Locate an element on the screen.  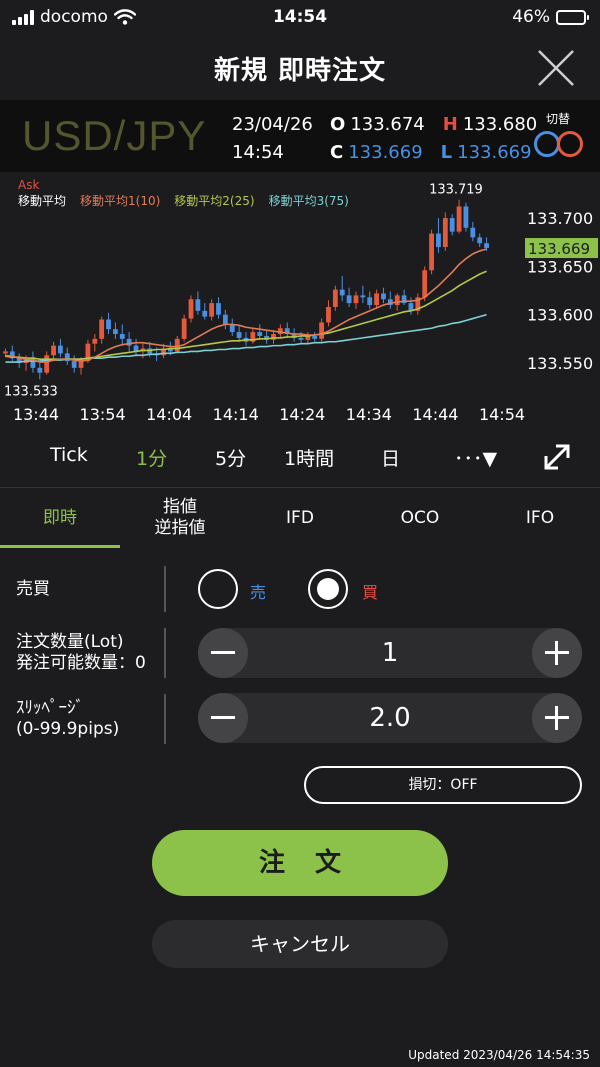
sell-label: 売 is located at coordinates (258, 592).